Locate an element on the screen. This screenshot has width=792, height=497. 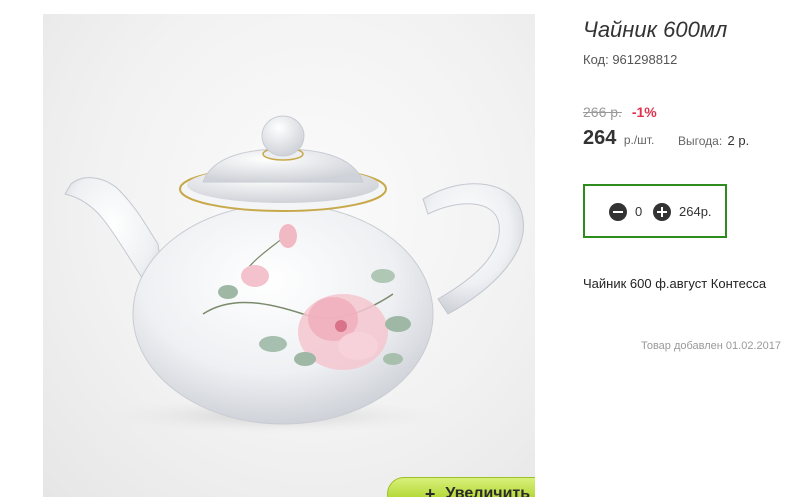
plus-circle-icon is located at coordinates (662, 212).